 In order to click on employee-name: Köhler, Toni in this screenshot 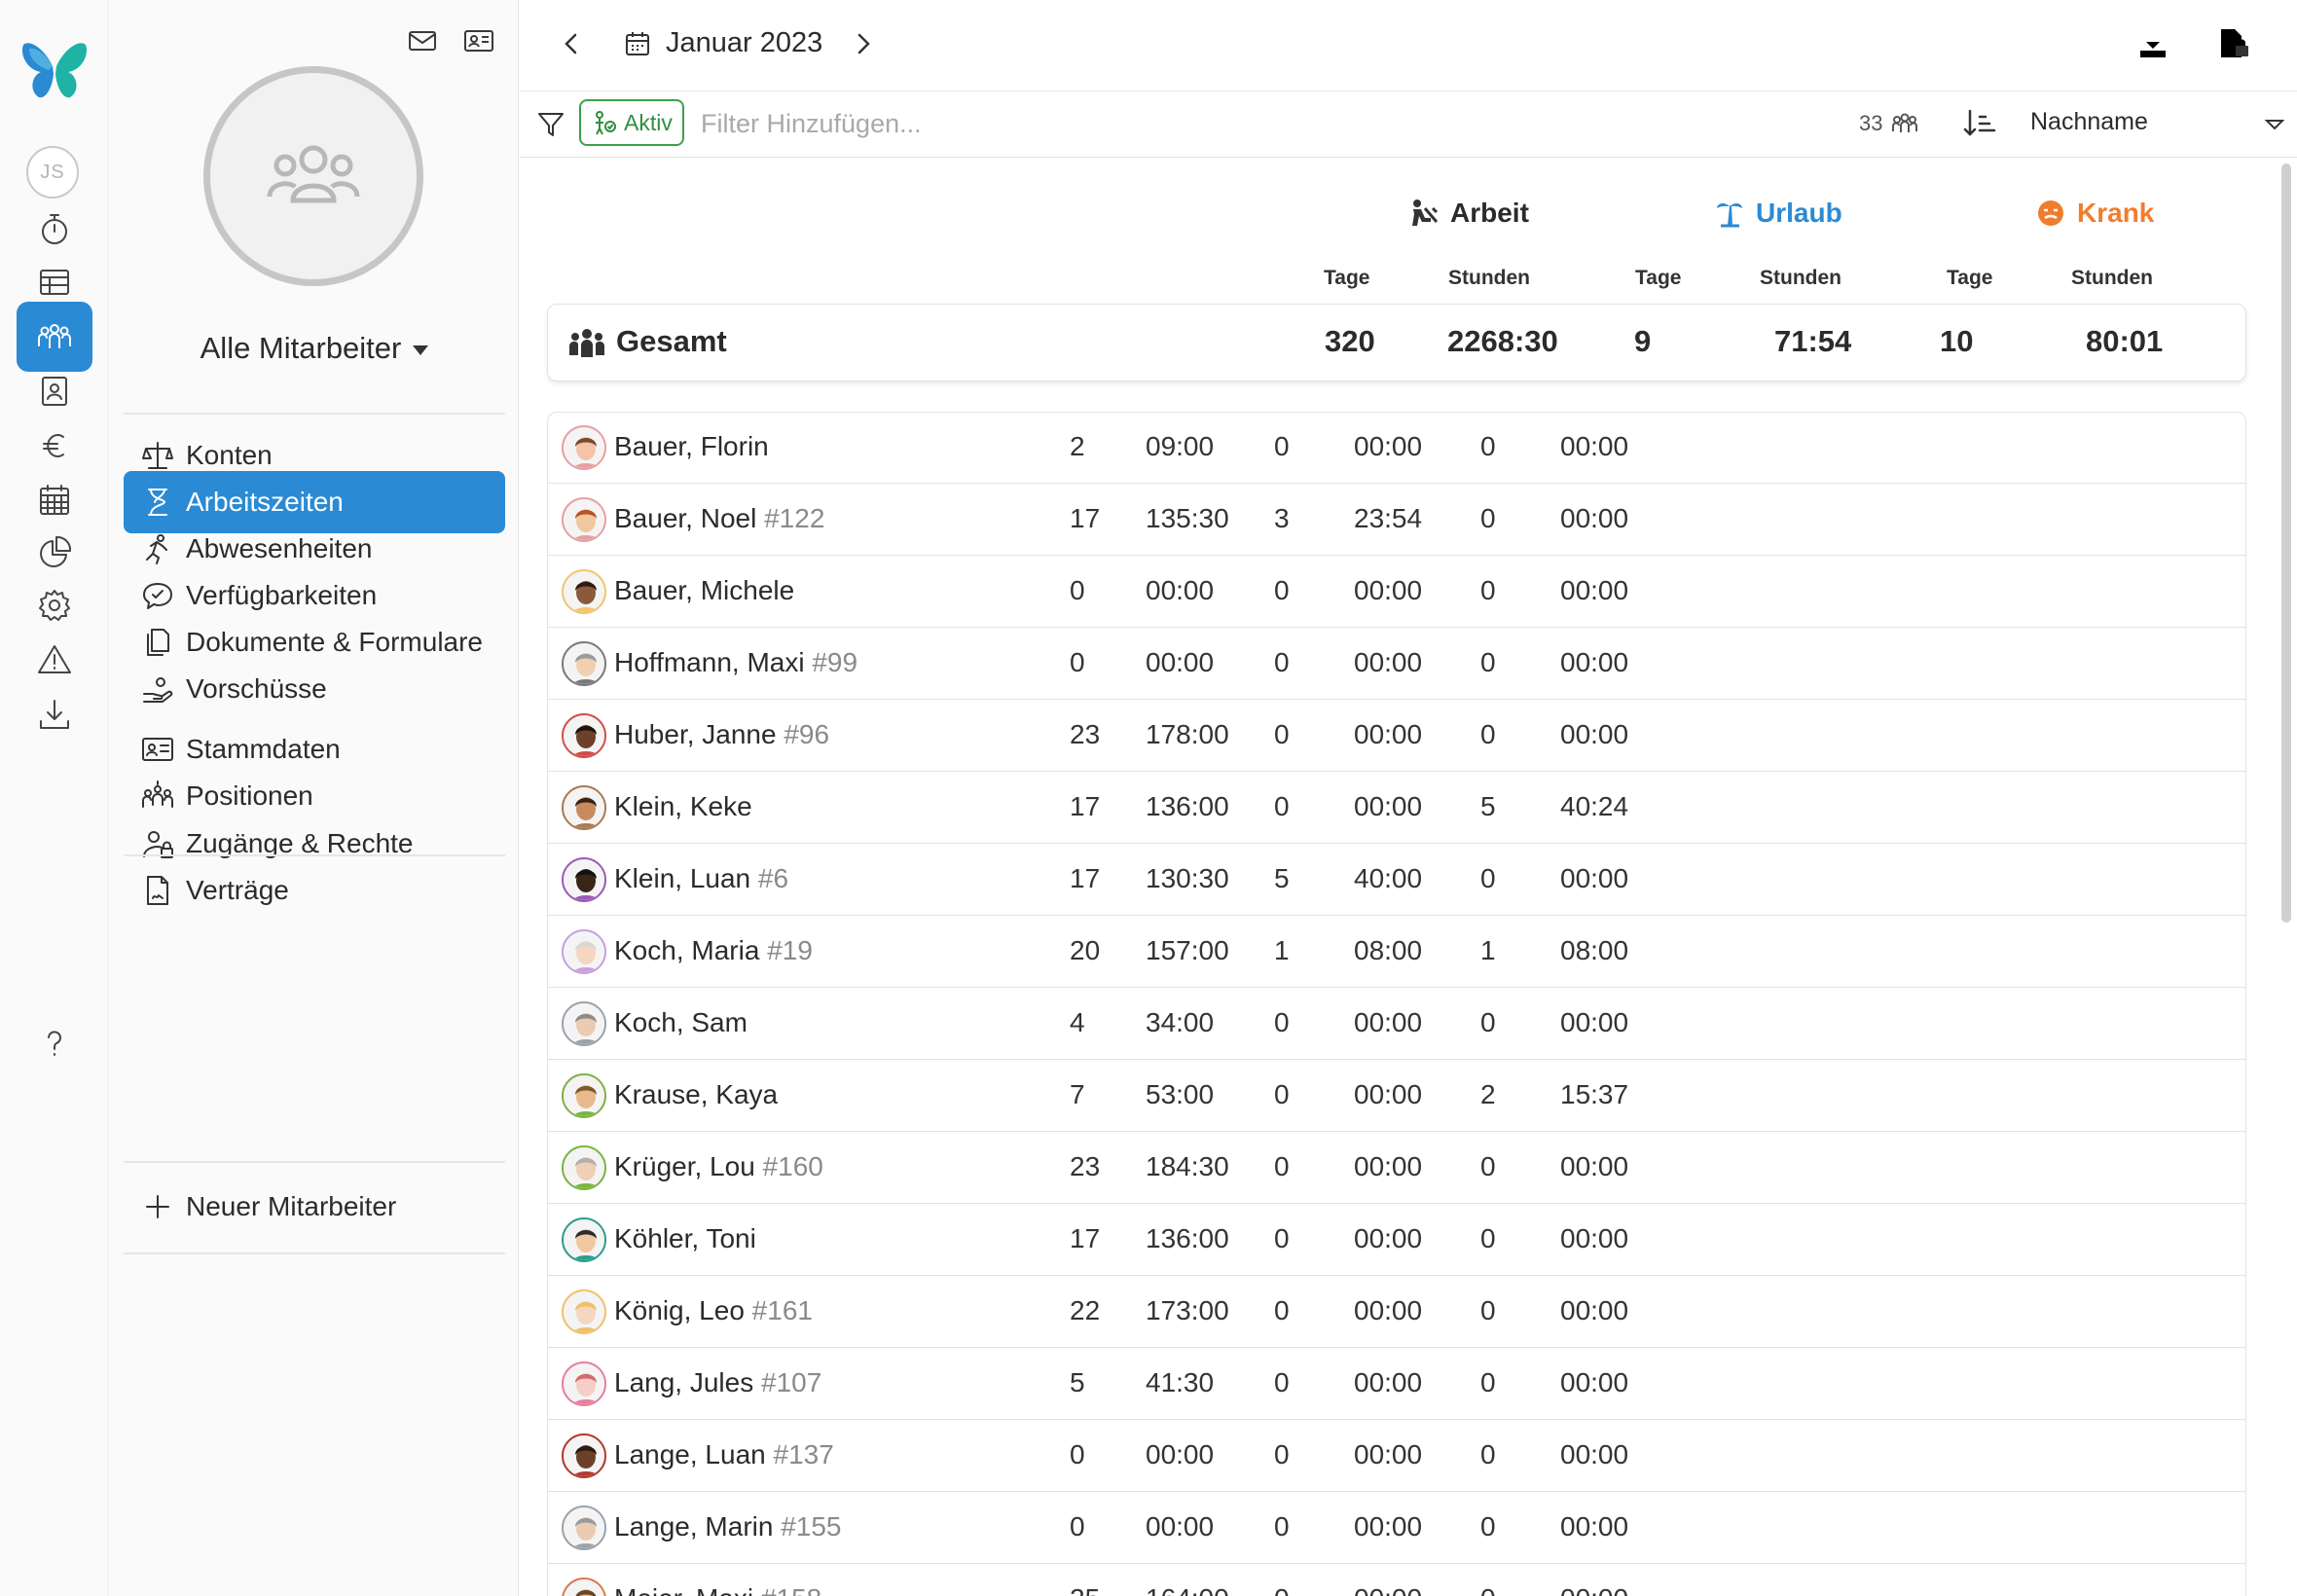, I will do `click(685, 1239)`.